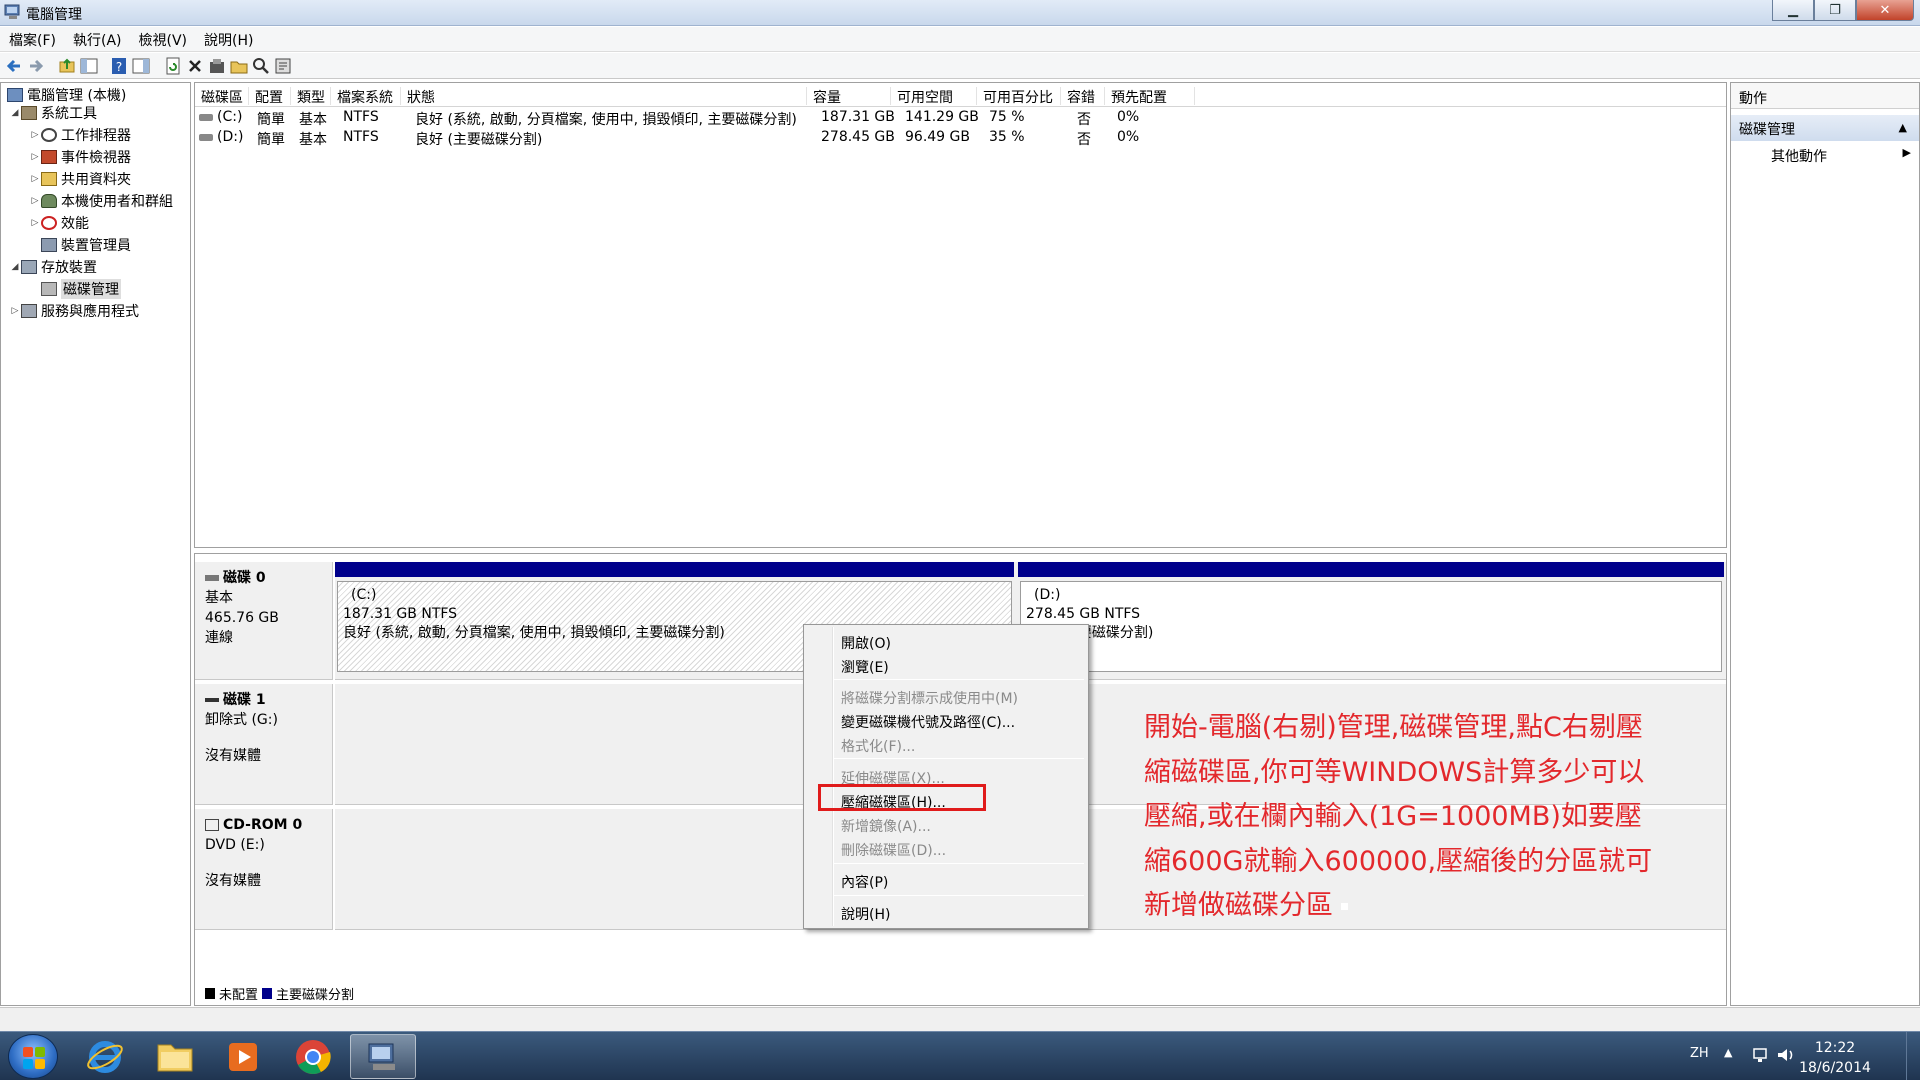  What do you see at coordinates (220, 117) in the screenshot?
I see `volume-cell: (C:)` at bounding box center [220, 117].